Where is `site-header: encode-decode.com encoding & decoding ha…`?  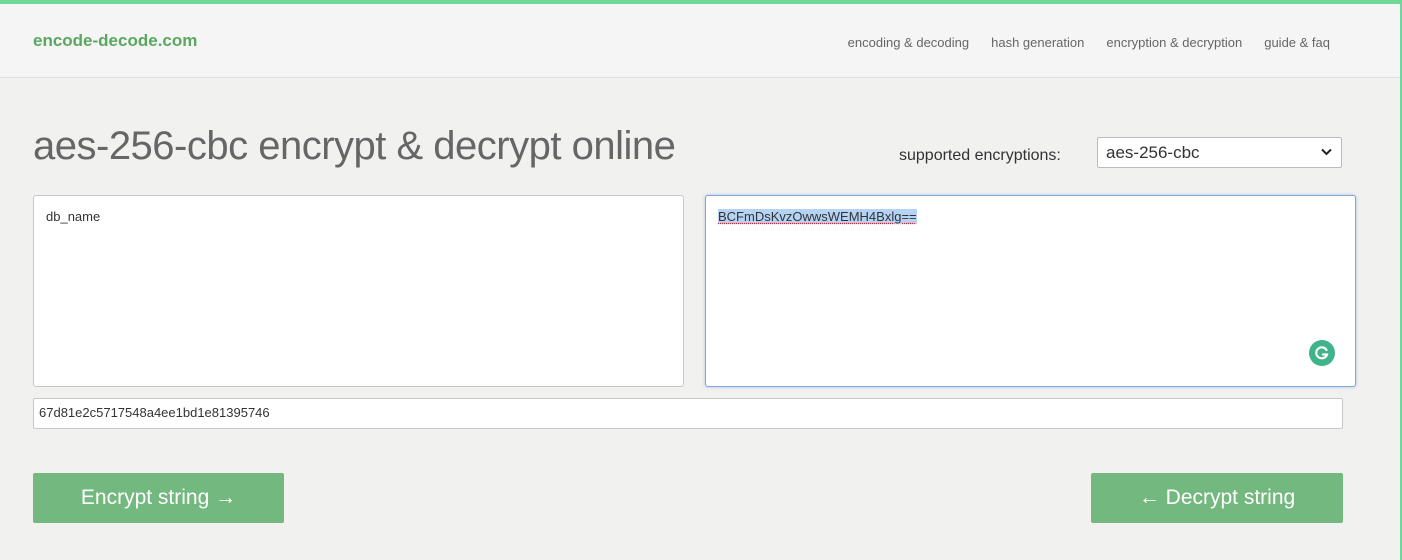 site-header: encode-decode.com encoding & decoding ha… is located at coordinates (700, 41).